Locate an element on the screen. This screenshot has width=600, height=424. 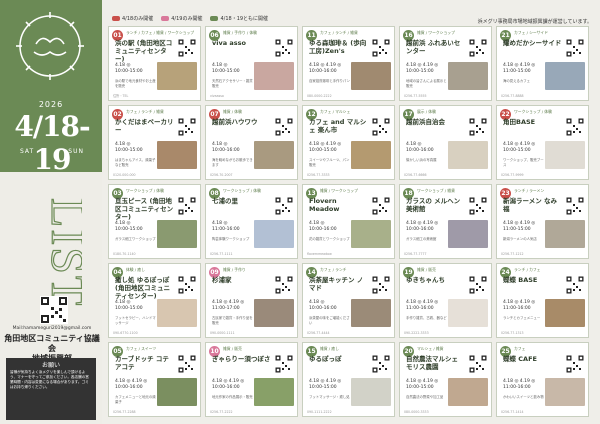
spot-description: 古民家で雑貨・手作り品を販売 is located at coordinates (232, 320).